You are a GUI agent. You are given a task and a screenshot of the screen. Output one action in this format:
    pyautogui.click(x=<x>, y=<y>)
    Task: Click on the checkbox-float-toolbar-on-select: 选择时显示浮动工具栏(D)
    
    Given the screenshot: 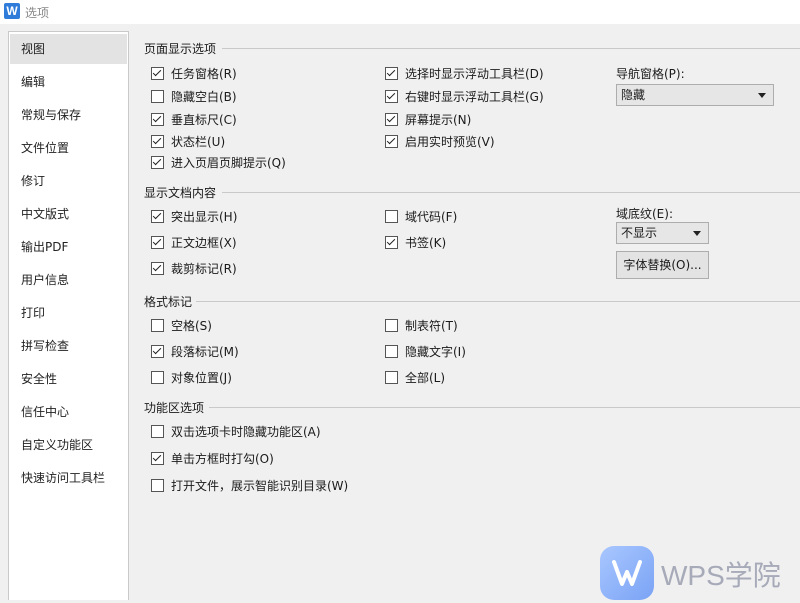 What is the action you would take?
    pyautogui.click(x=464, y=73)
    